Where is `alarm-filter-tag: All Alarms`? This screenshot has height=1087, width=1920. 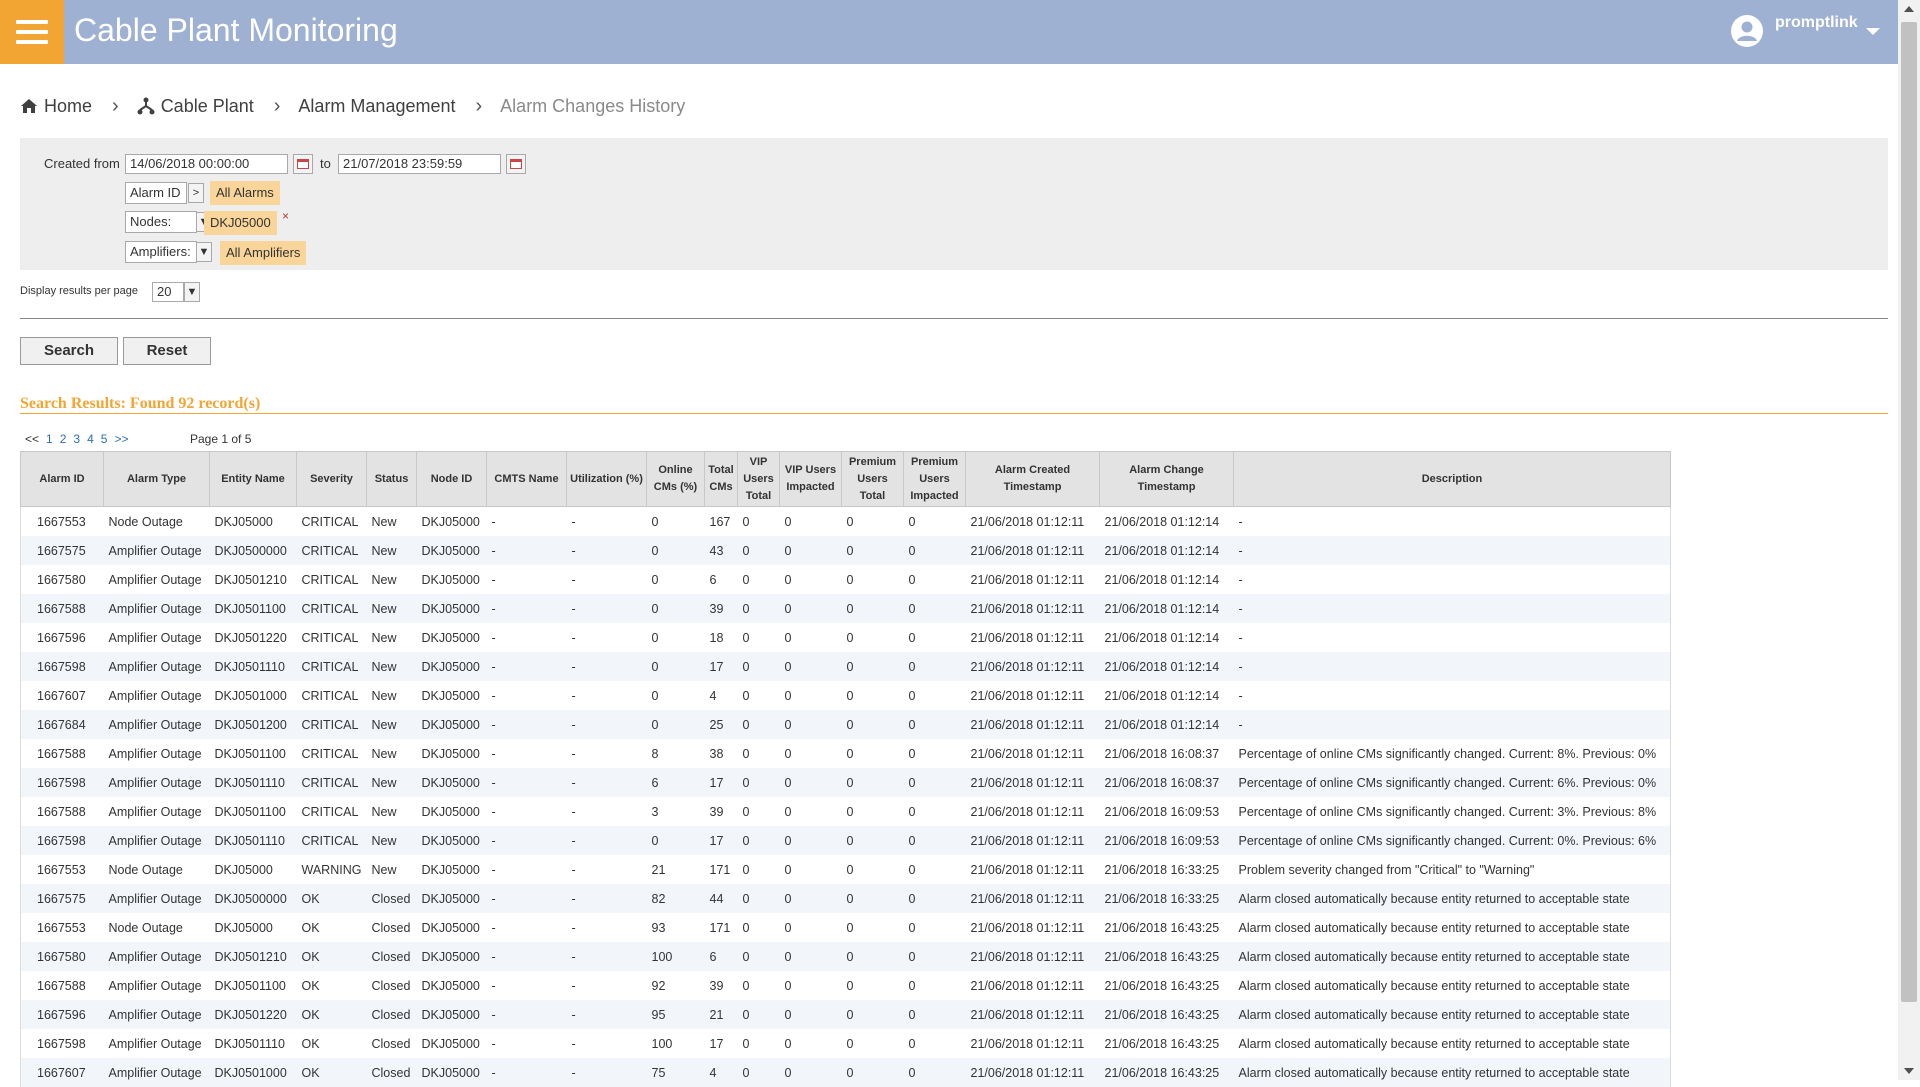
alarm-filter-tag: All Alarms is located at coordinates (245, 193).